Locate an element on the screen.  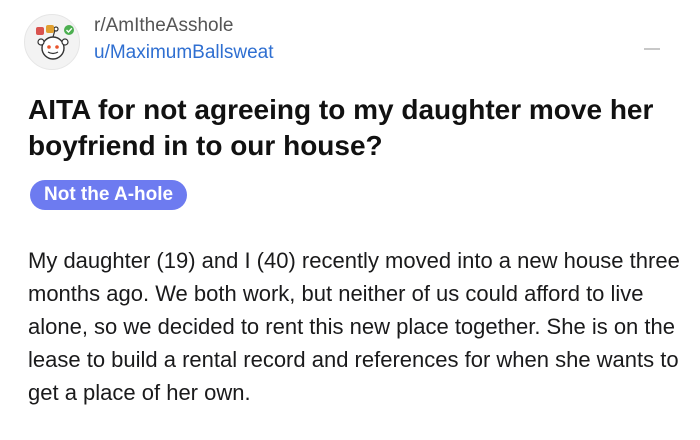
more-options-icon is located at coordinates (652, 49).